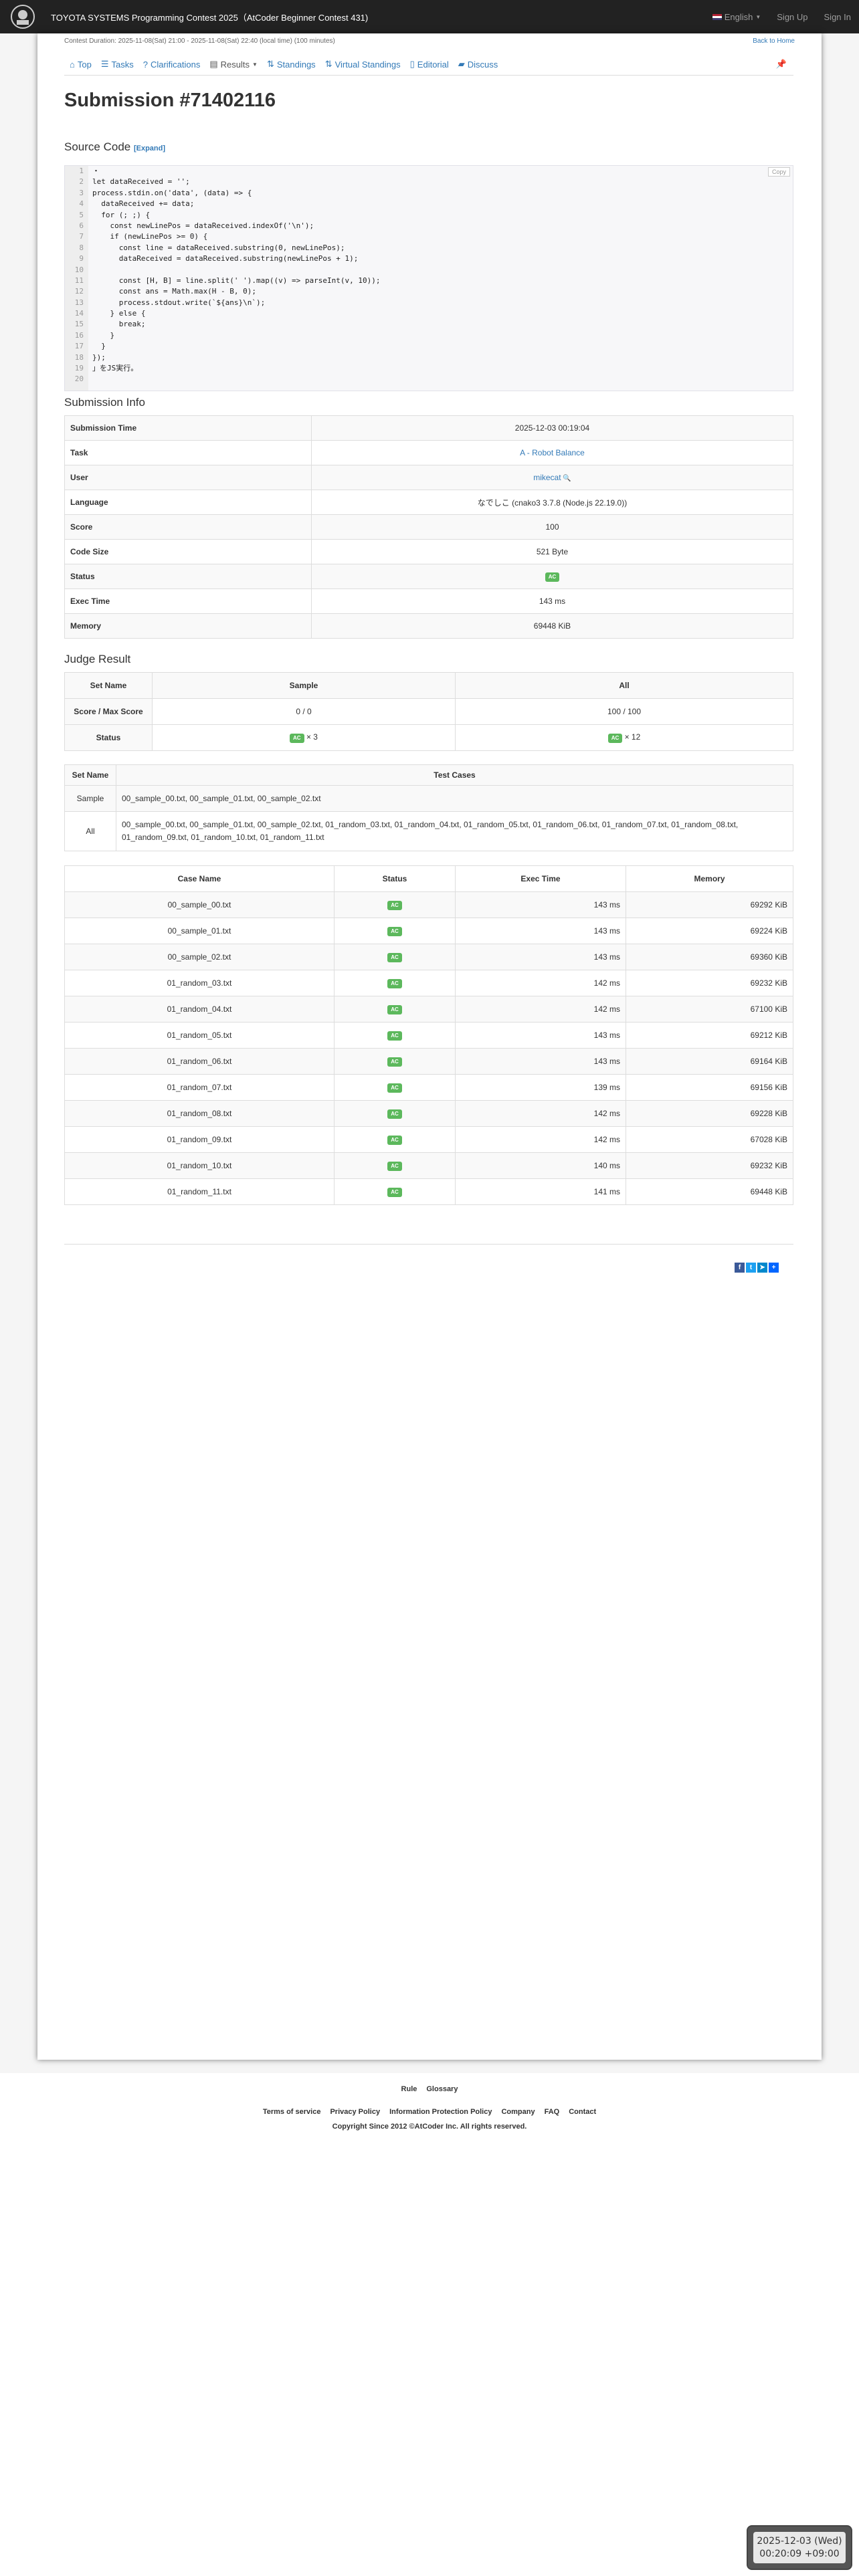 This screenshot has height=2576, width=859. I want to click on info-row: Status AC, so click(428, 576).